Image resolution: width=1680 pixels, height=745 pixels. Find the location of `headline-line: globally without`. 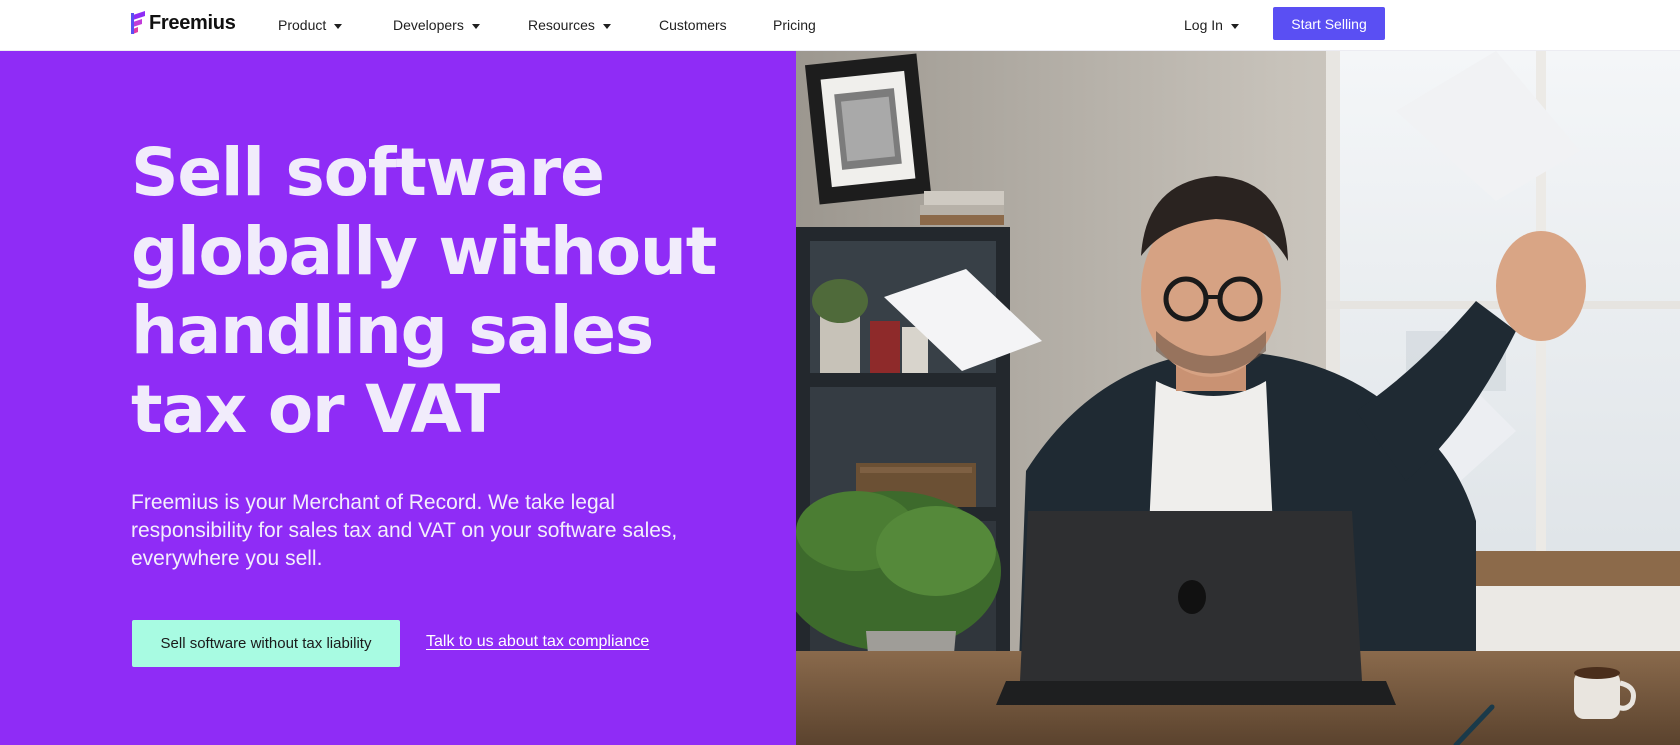

headline-line: globally without is located at coordinates (424, 251).